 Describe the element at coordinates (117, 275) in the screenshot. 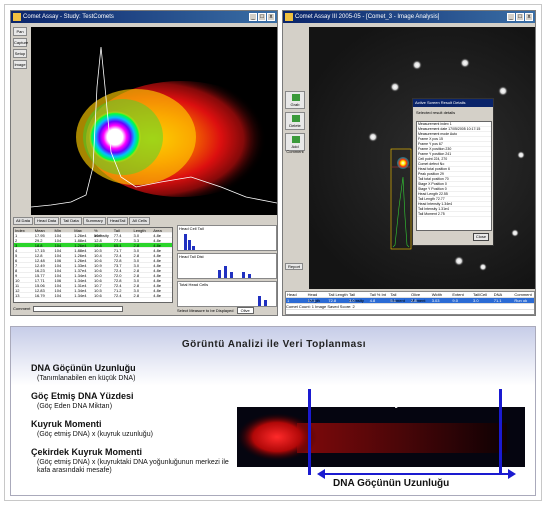

I see `table-cell: 72.0` at that location.